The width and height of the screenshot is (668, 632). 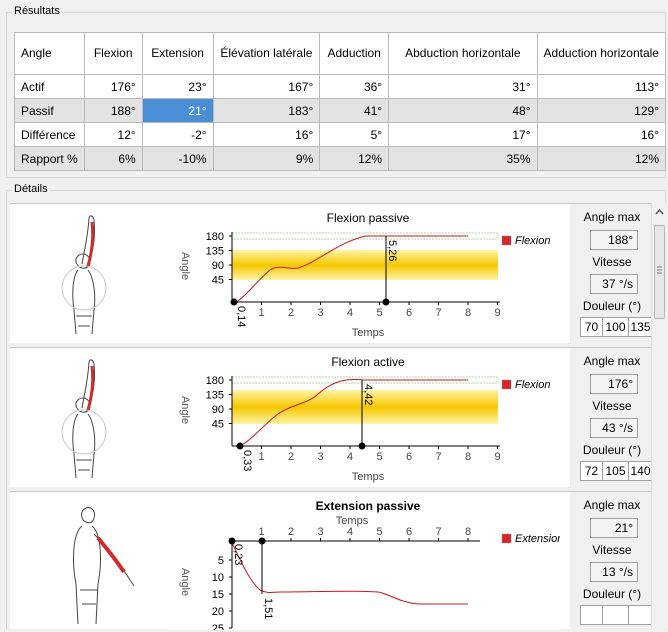 What do you see at coordinates (49, 53) in the screenshot?
I see `header-cell-angle: Angle` at bounding box center [49, 53].